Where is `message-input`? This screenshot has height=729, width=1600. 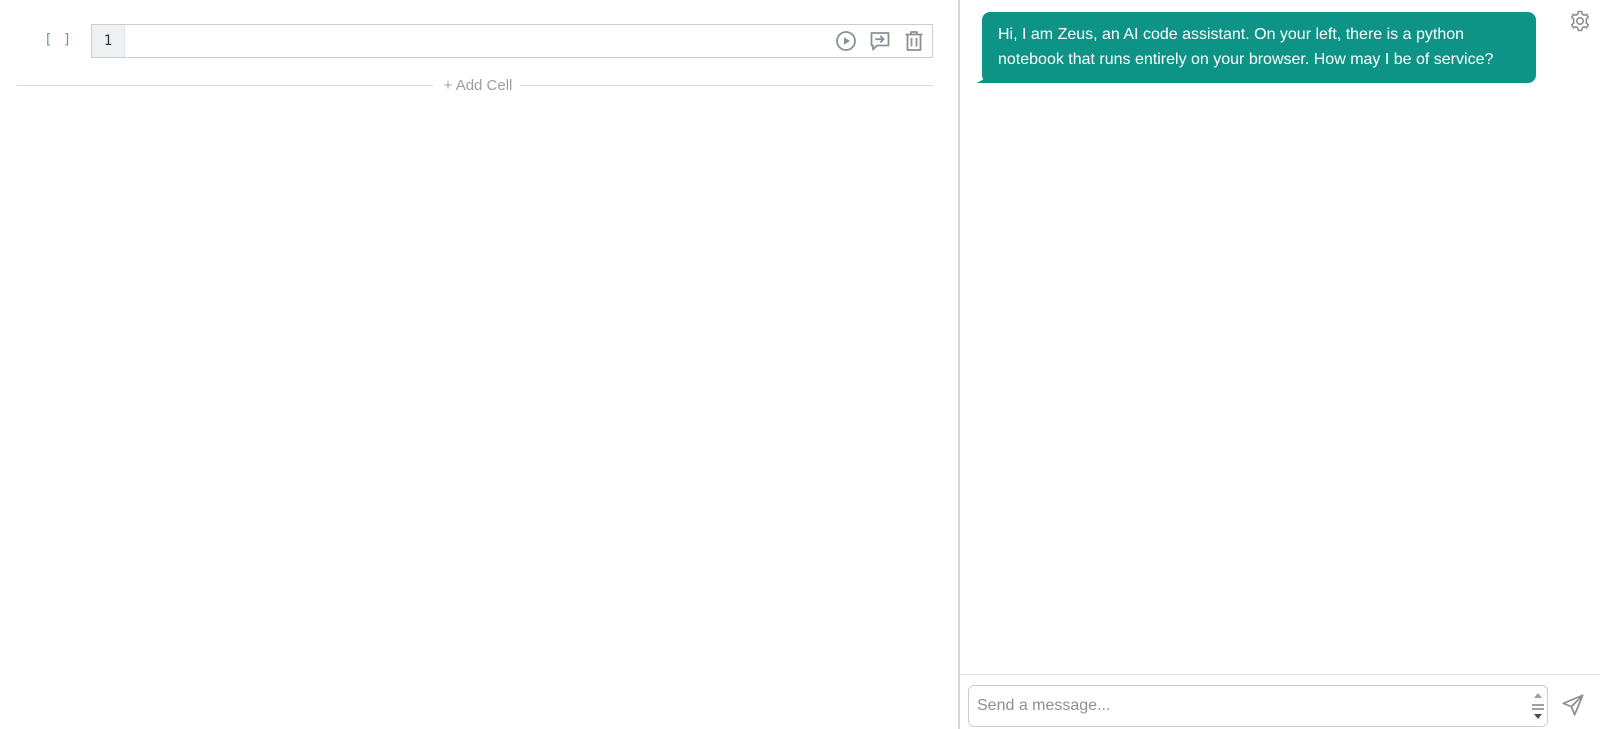 message-input is located at coordinates (1249, 706).